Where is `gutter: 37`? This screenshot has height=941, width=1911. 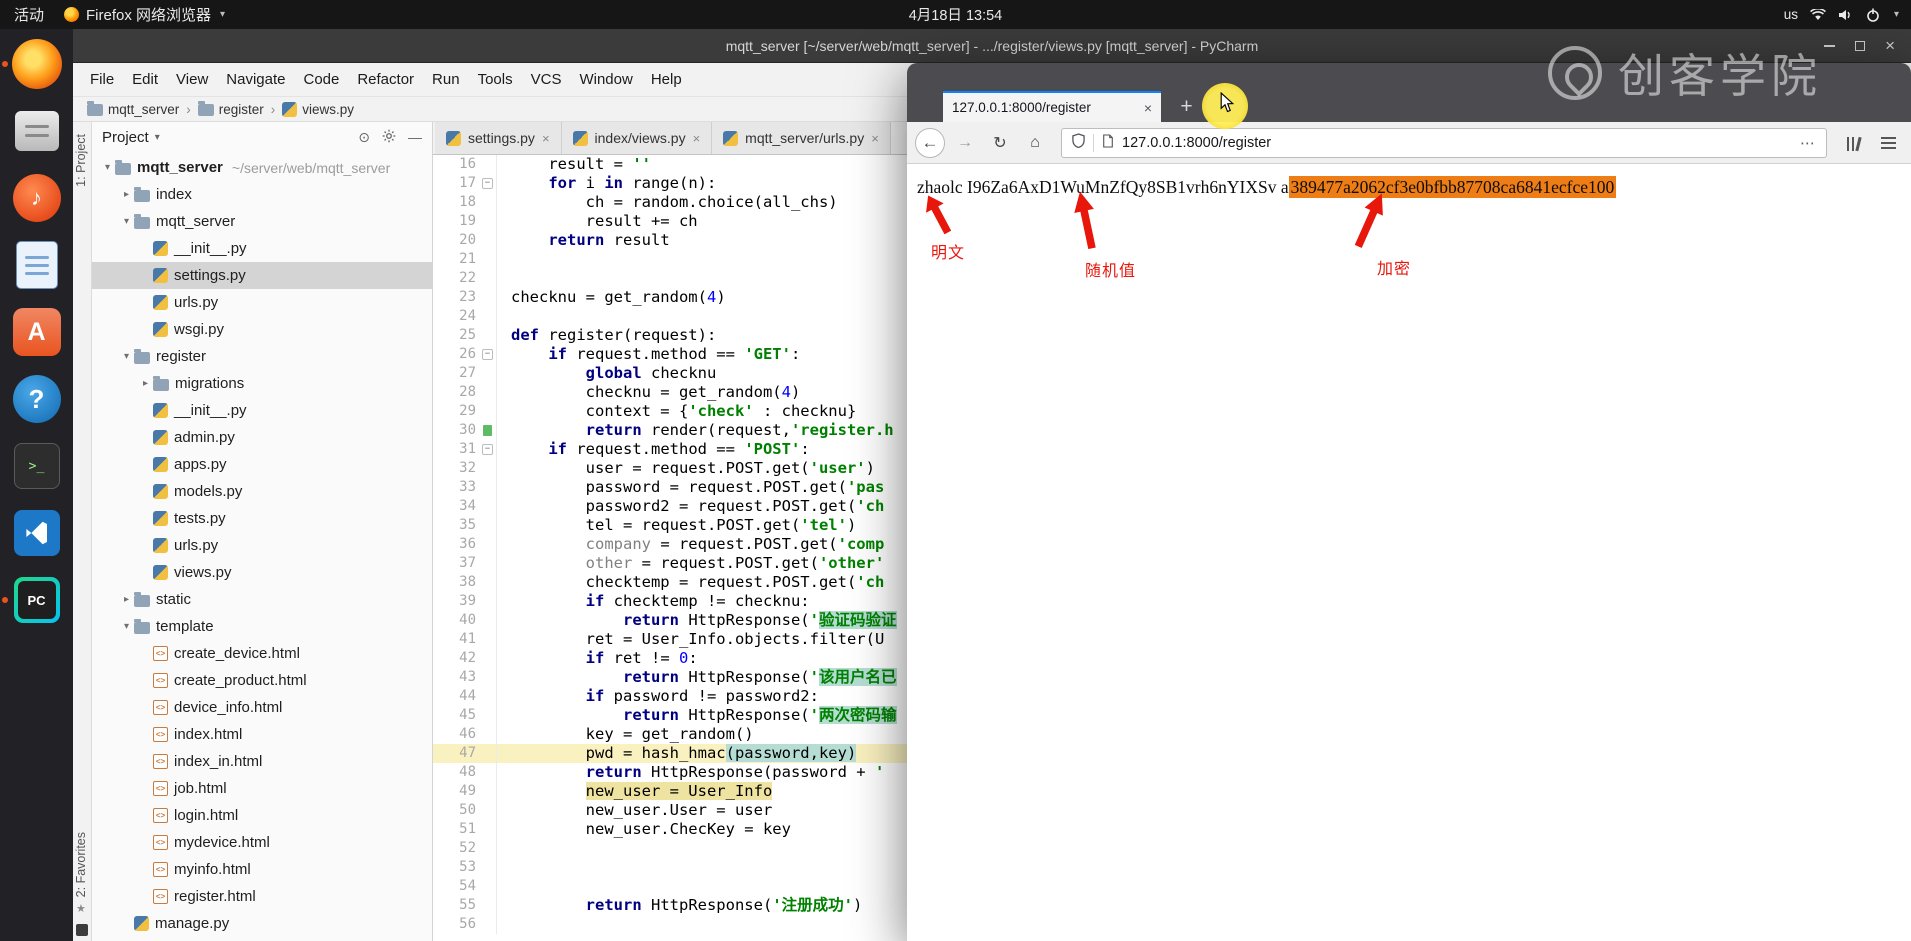 gutter: 37 is located at coordinates (465, 563).